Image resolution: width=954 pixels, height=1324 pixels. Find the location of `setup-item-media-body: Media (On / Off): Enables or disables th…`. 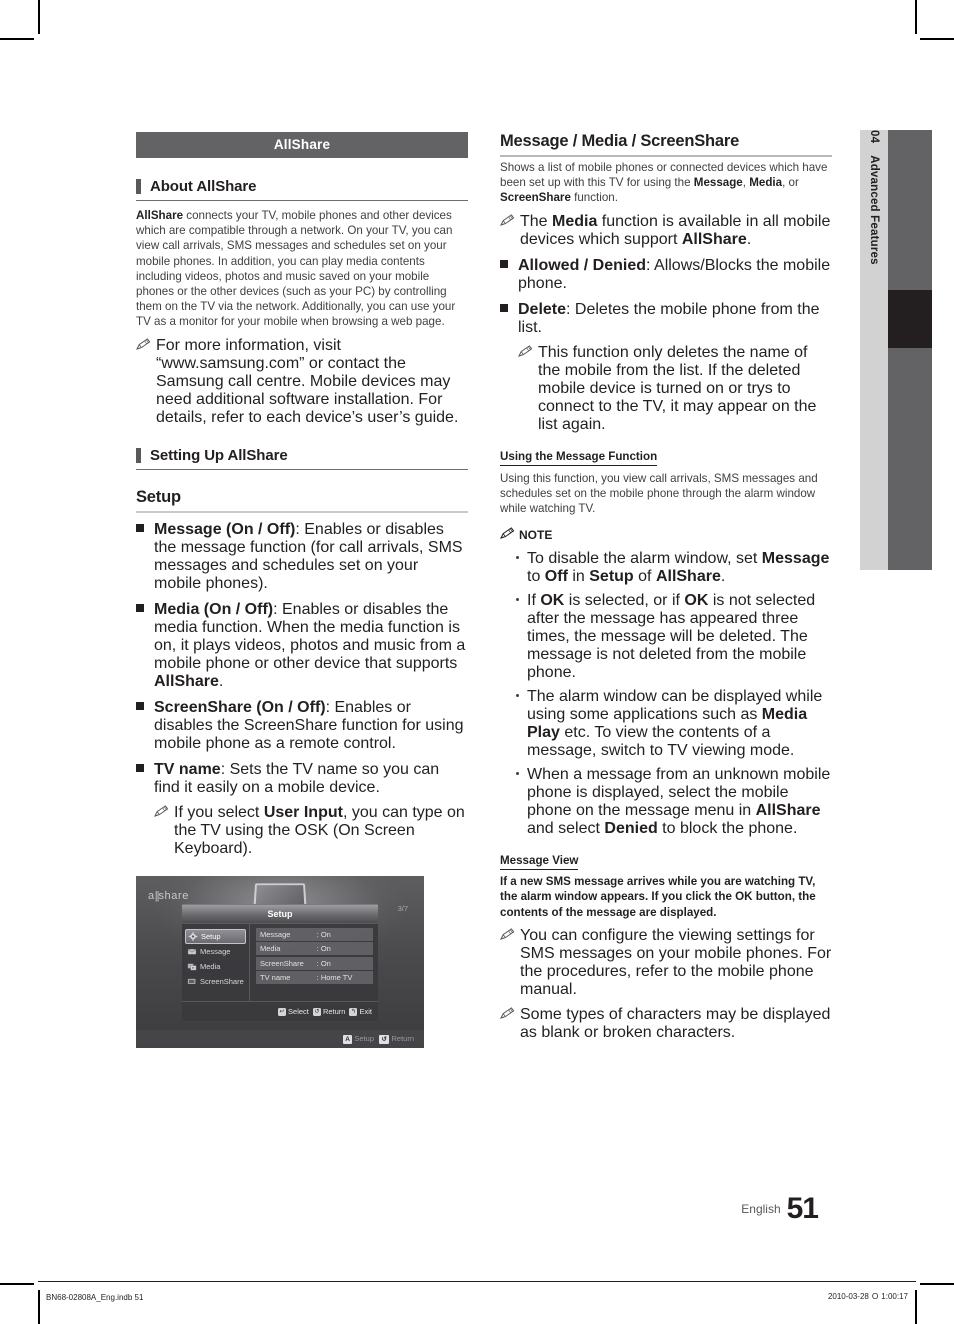

setup-item-media-body: Media (On / Off): Enables or disables th… is located at coordinates (311, 646).